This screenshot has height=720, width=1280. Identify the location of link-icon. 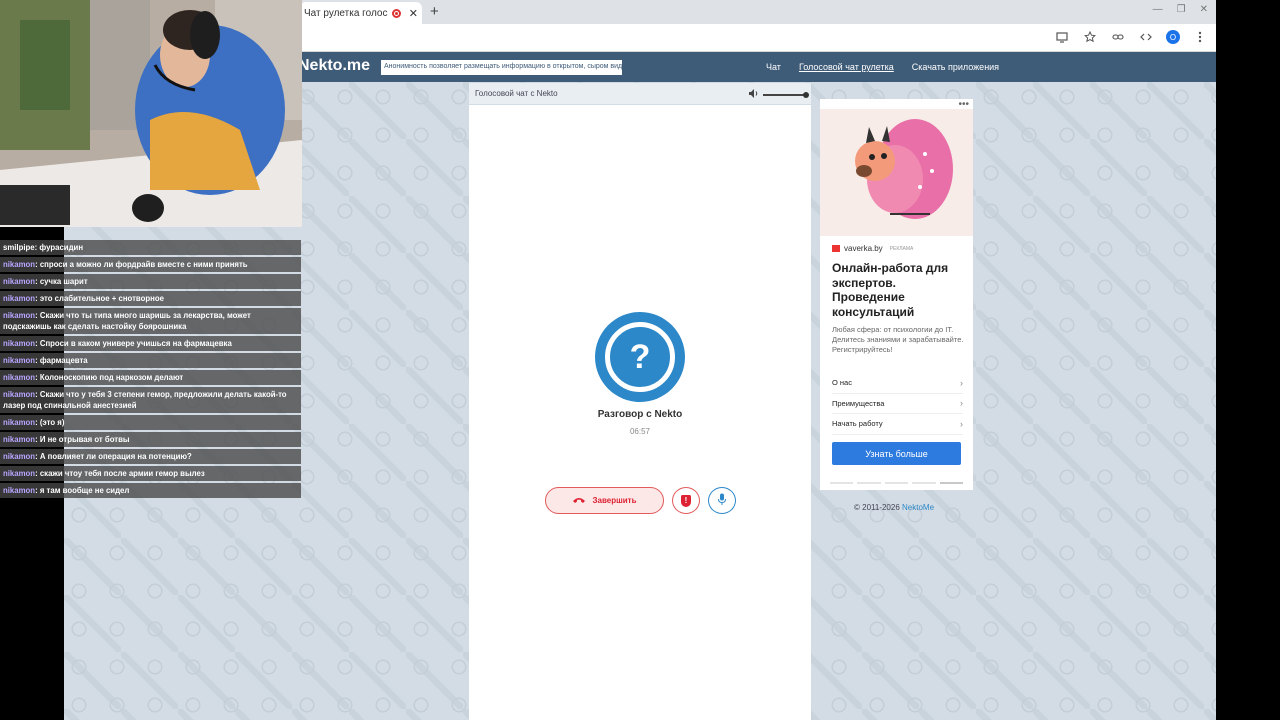
(1118, 37).